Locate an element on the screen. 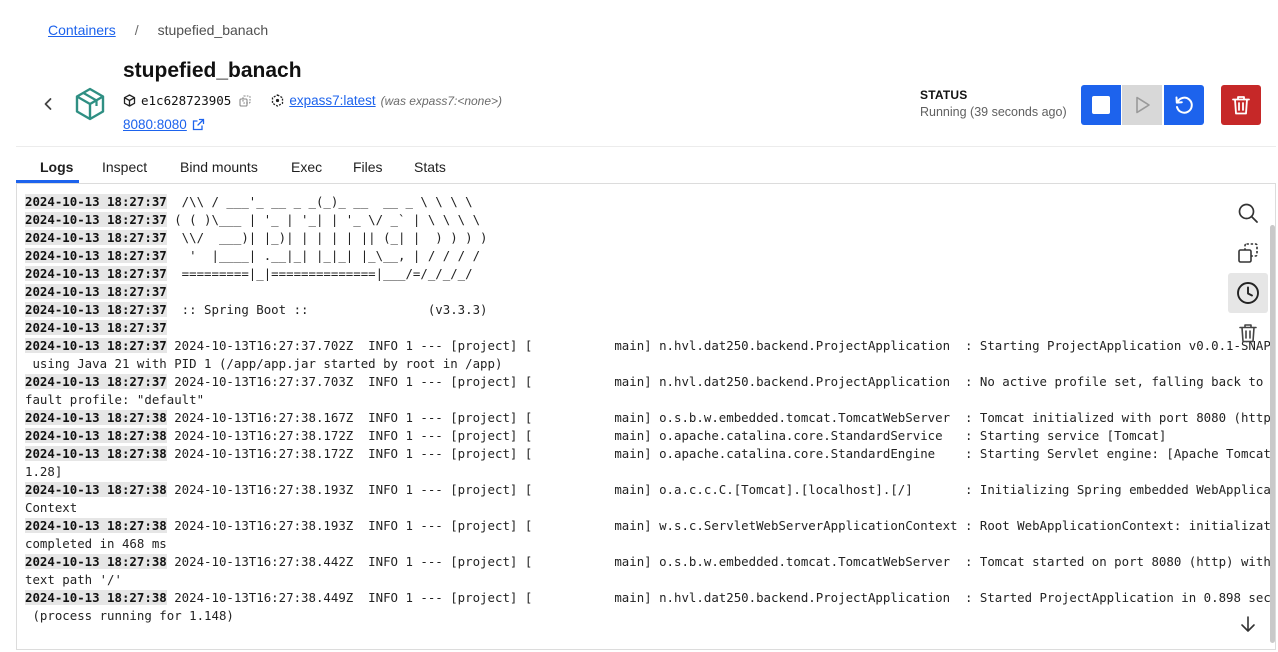  log-line: completed in 468 ms is located at coordinates (650, 544).